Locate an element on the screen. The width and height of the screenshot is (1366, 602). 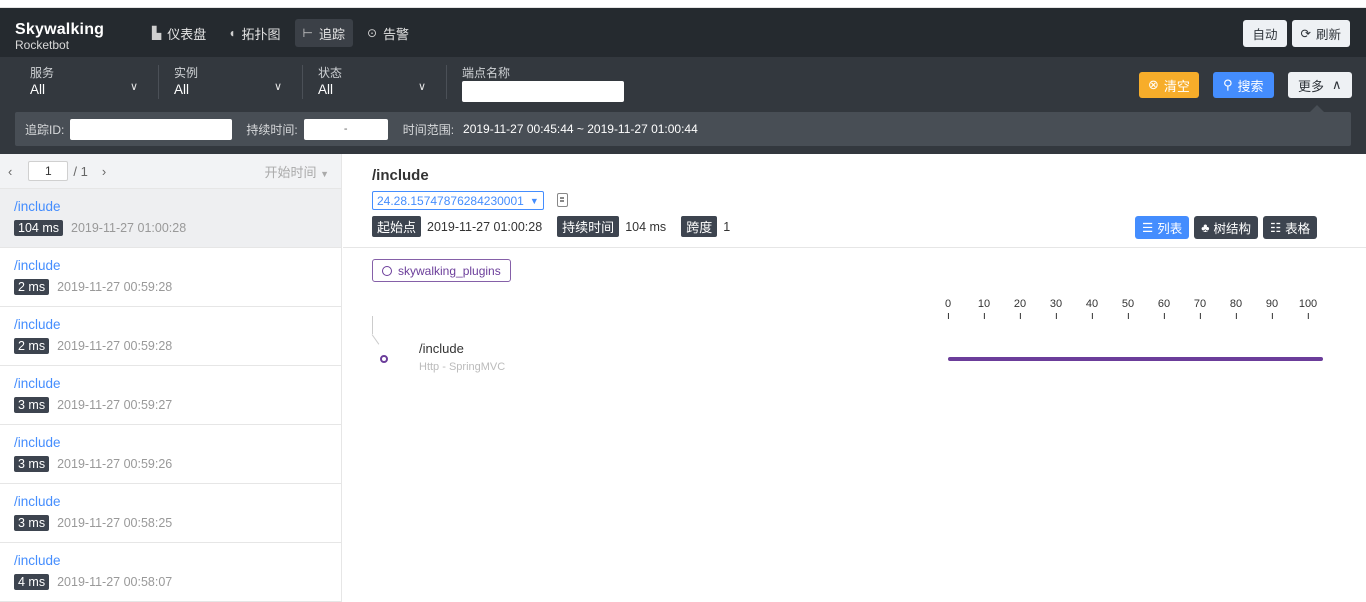
browser-top-strip is located at coordinates (683, 4).